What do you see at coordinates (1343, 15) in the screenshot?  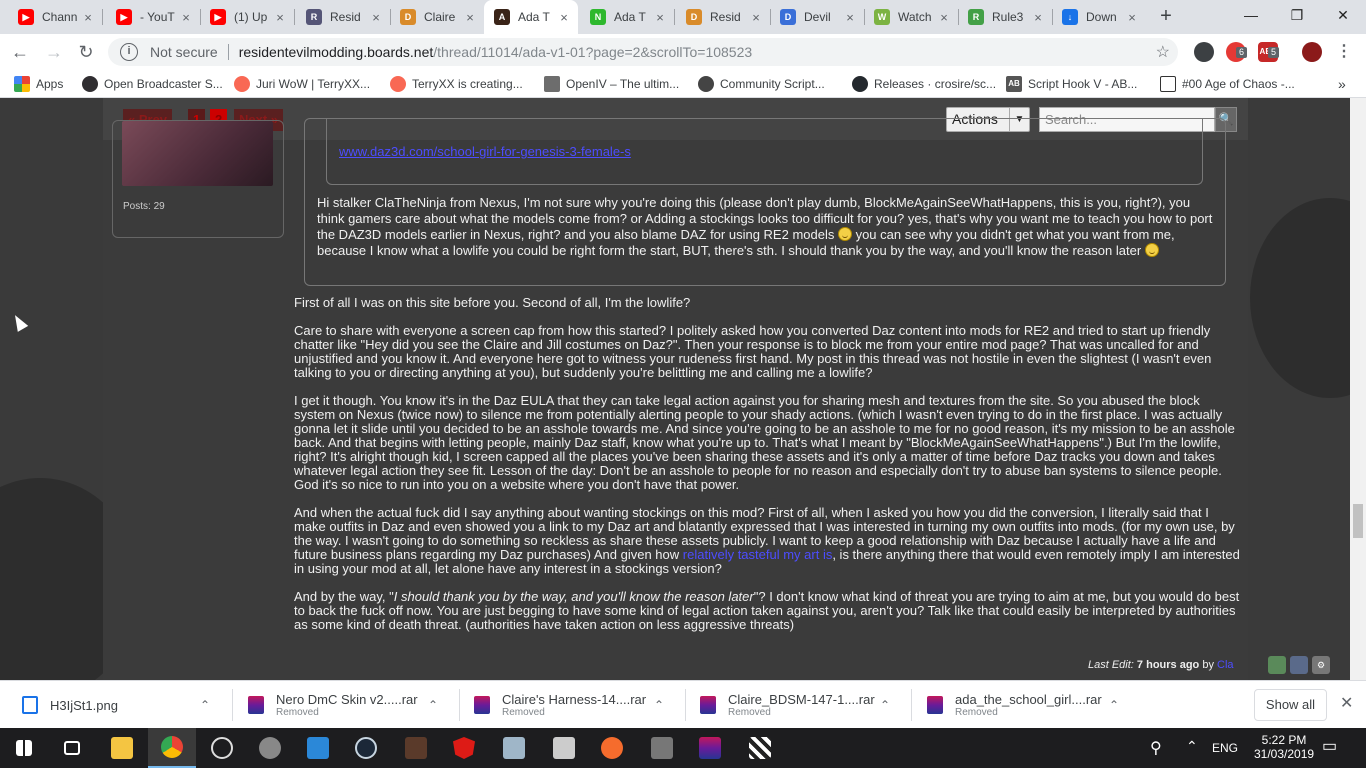 I see `close-window-button: ✕` at bounding box center [1343, 15].